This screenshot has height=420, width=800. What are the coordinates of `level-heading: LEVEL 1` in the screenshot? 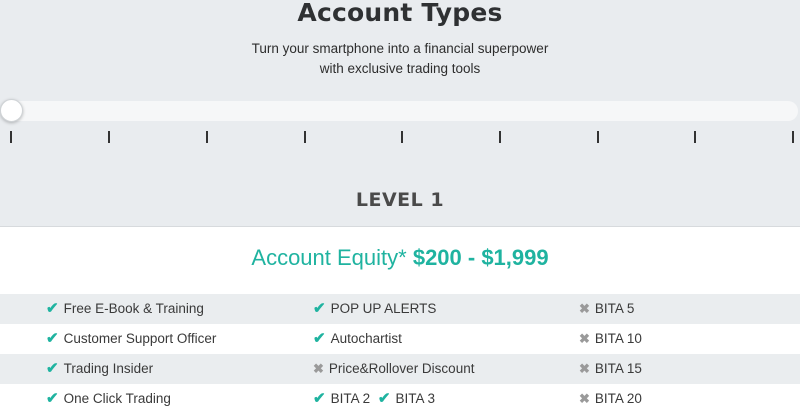 It's located at (400, 200).